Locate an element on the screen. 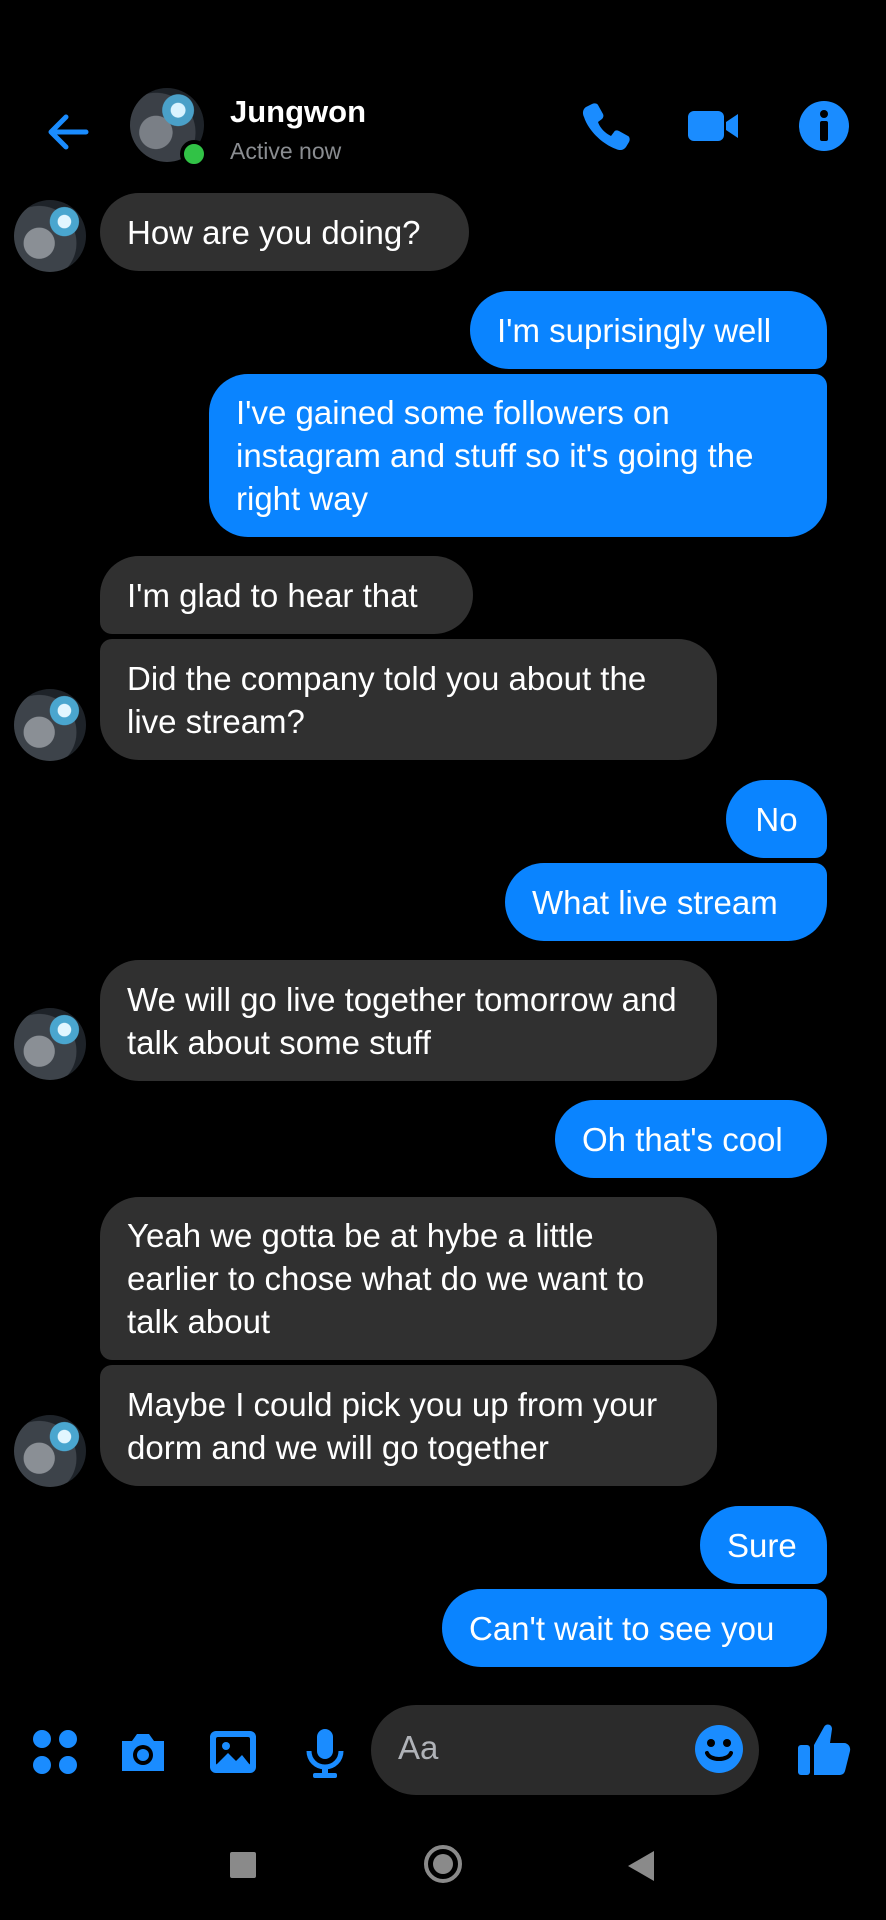 The height and width of the screenshot is (1920, 886). back-arrow-icon is located at coordinates (68, 132).